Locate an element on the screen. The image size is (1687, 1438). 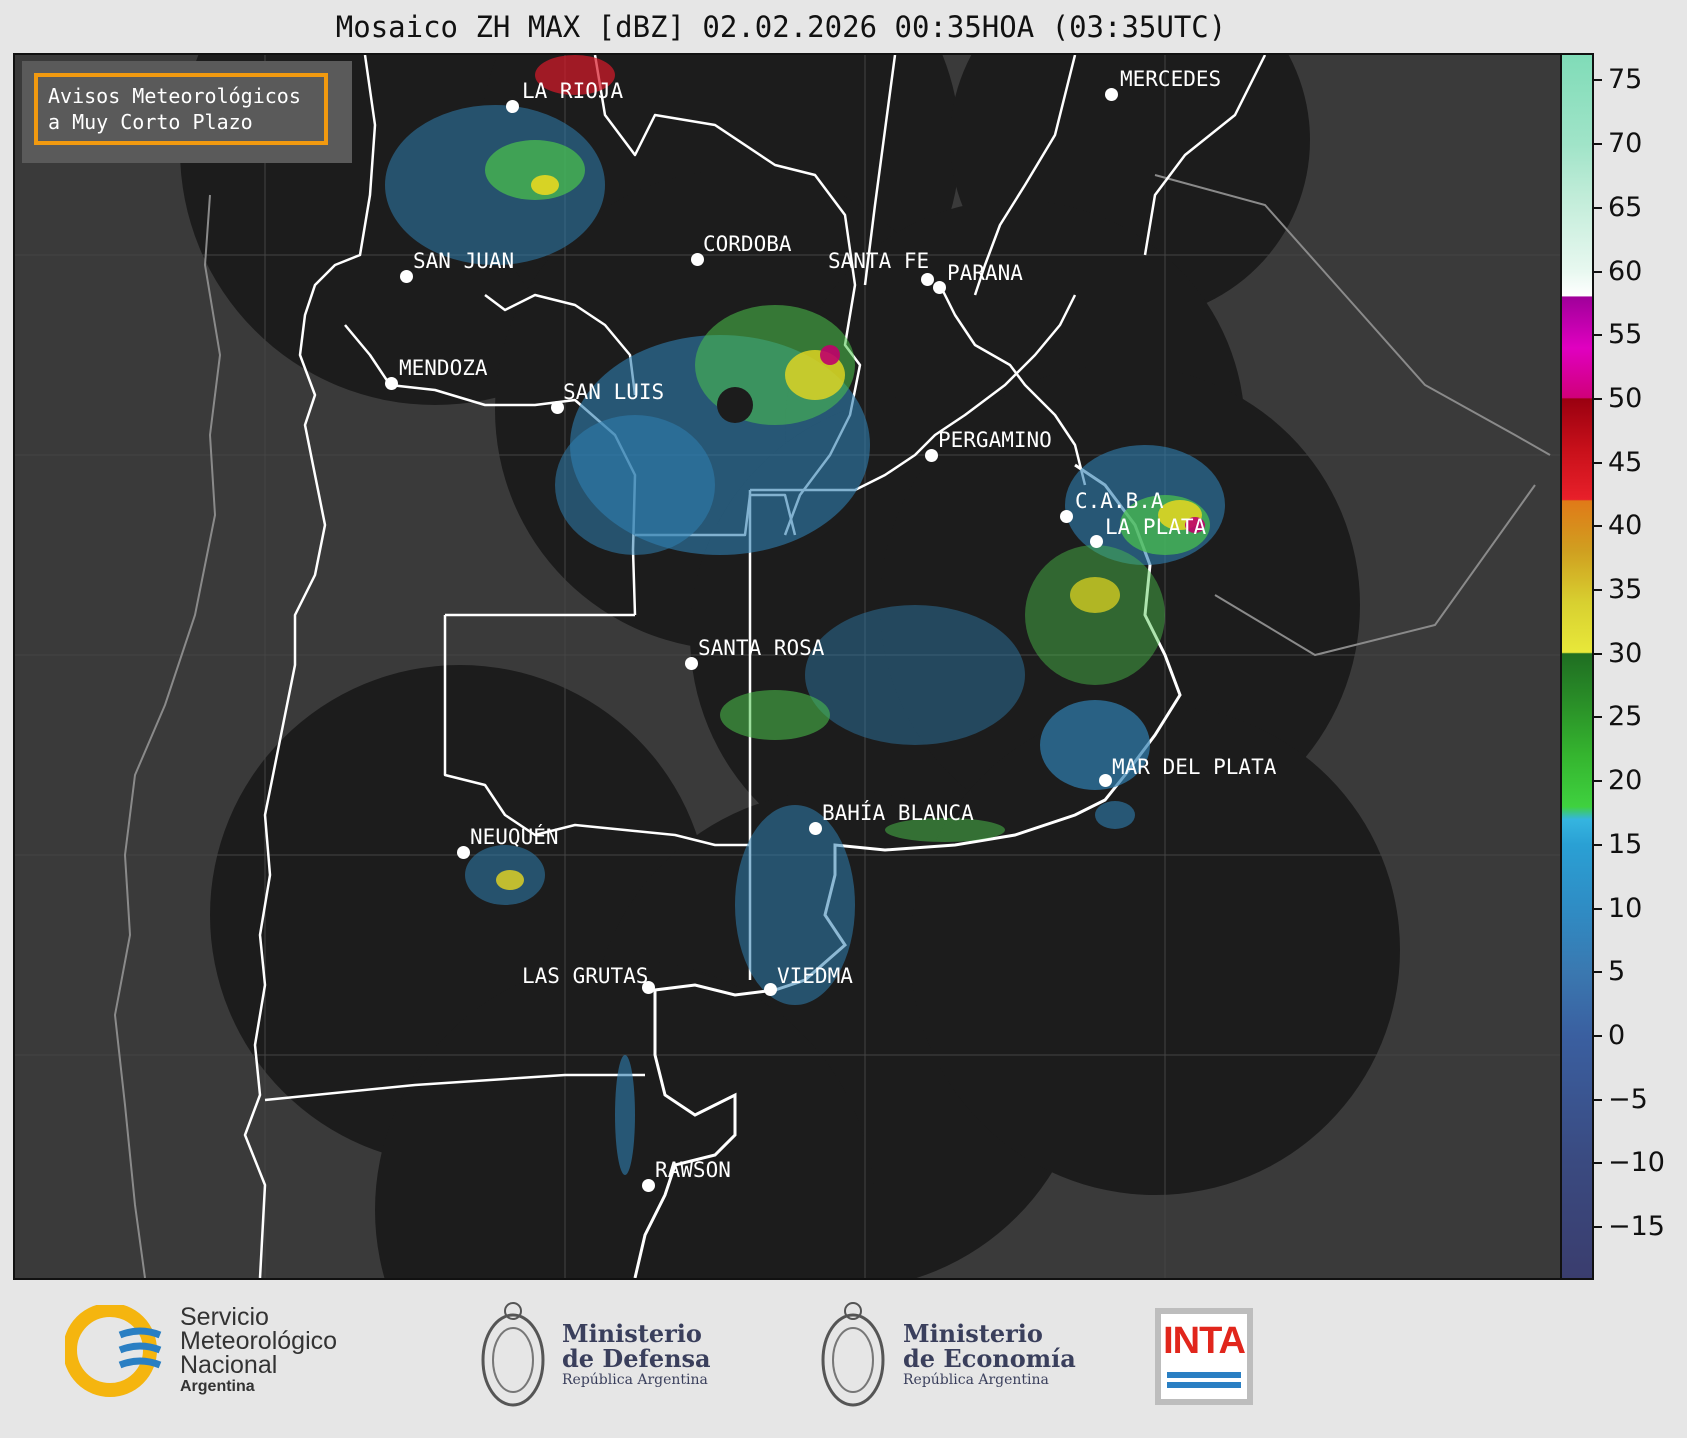
city-dot-mendoza is located at coordinates (391, 383).